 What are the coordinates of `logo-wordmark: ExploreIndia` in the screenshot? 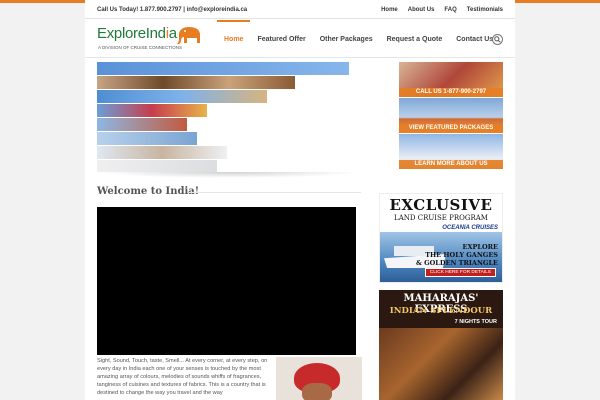 It's located at (137, 33).